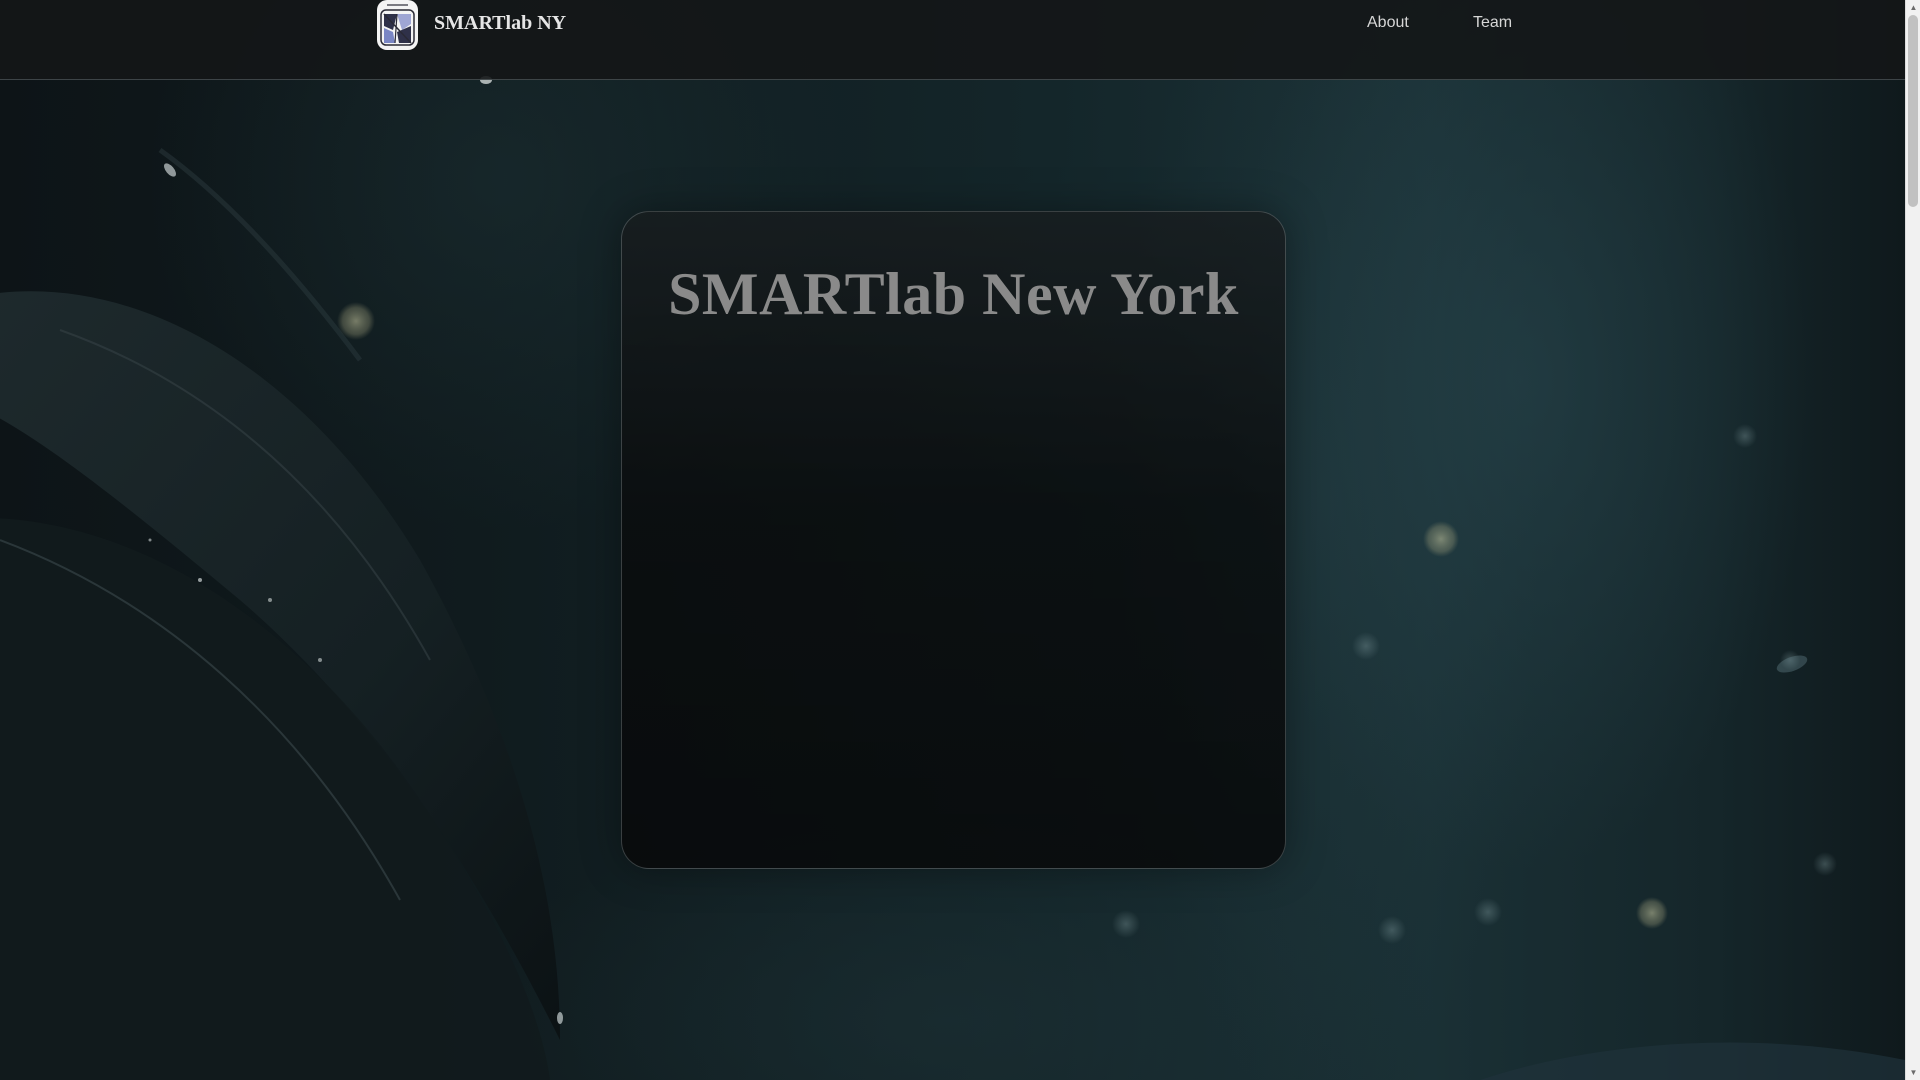 The width and height of the screenshot is (1920, 1080). I want to click on hero-title: SMARTlab New York, so click(953, 294).